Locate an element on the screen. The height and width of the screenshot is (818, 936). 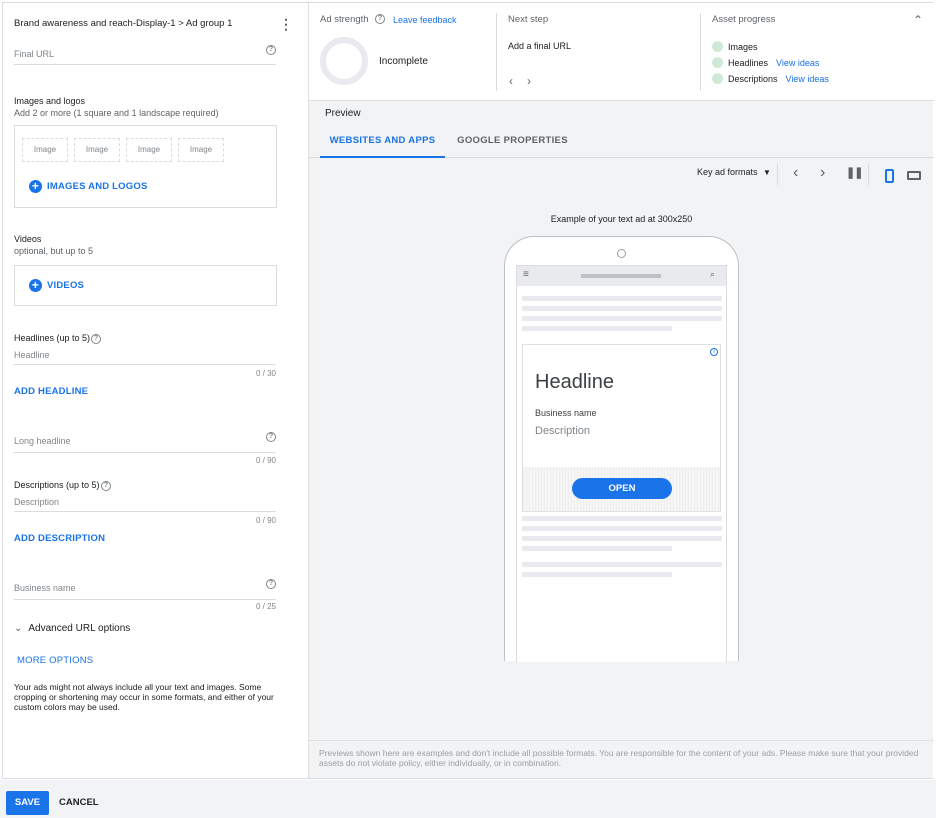
asset-name: Headlines is located at coordinates (748, 62).